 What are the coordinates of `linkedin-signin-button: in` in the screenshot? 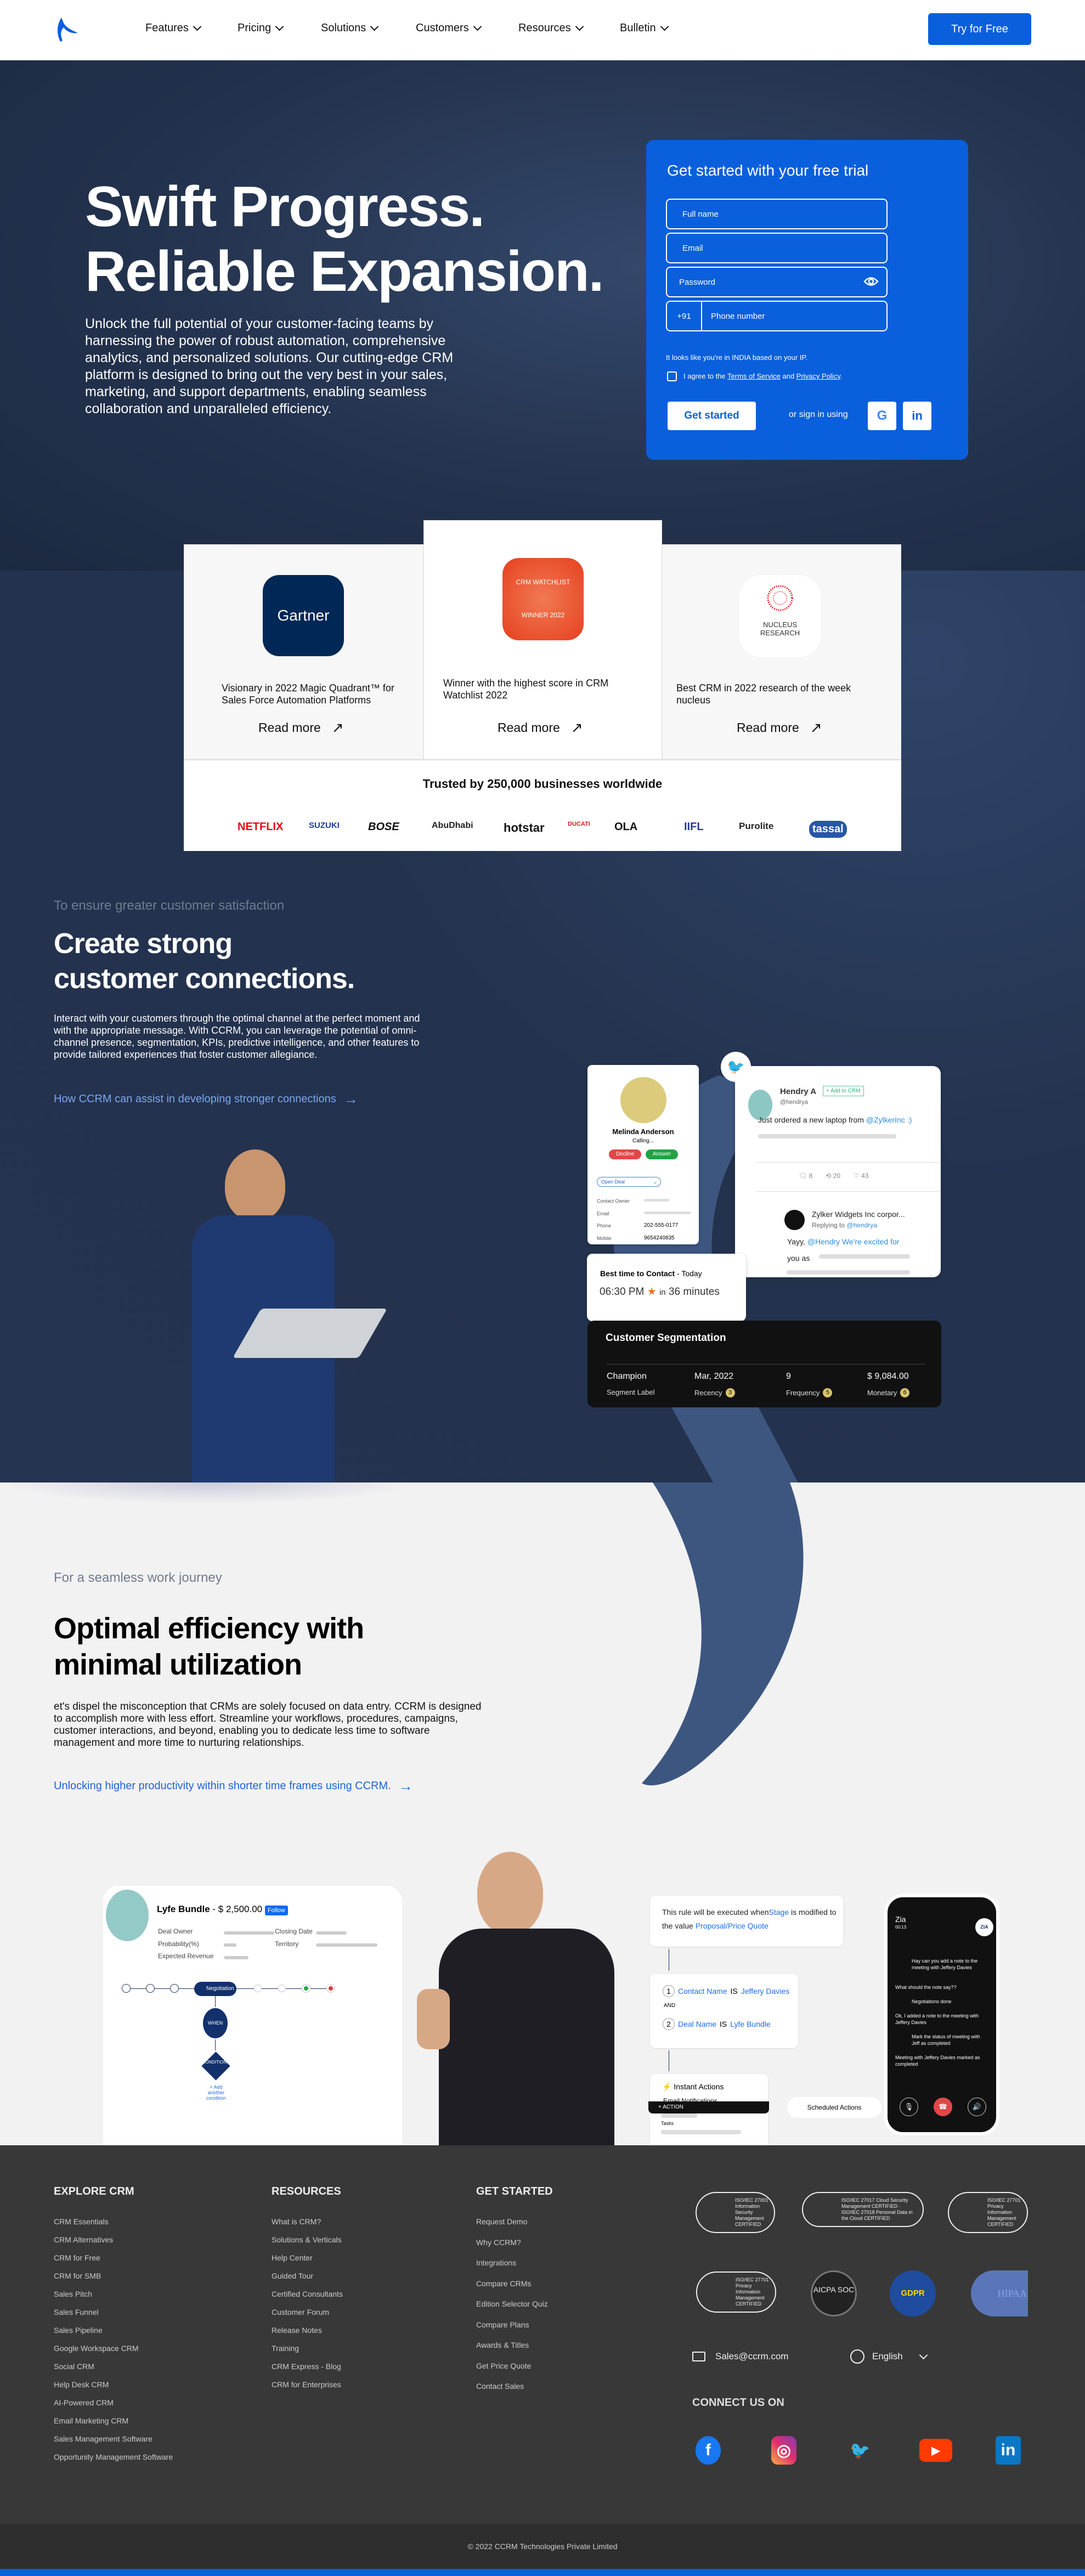 It's located at (917, 416).